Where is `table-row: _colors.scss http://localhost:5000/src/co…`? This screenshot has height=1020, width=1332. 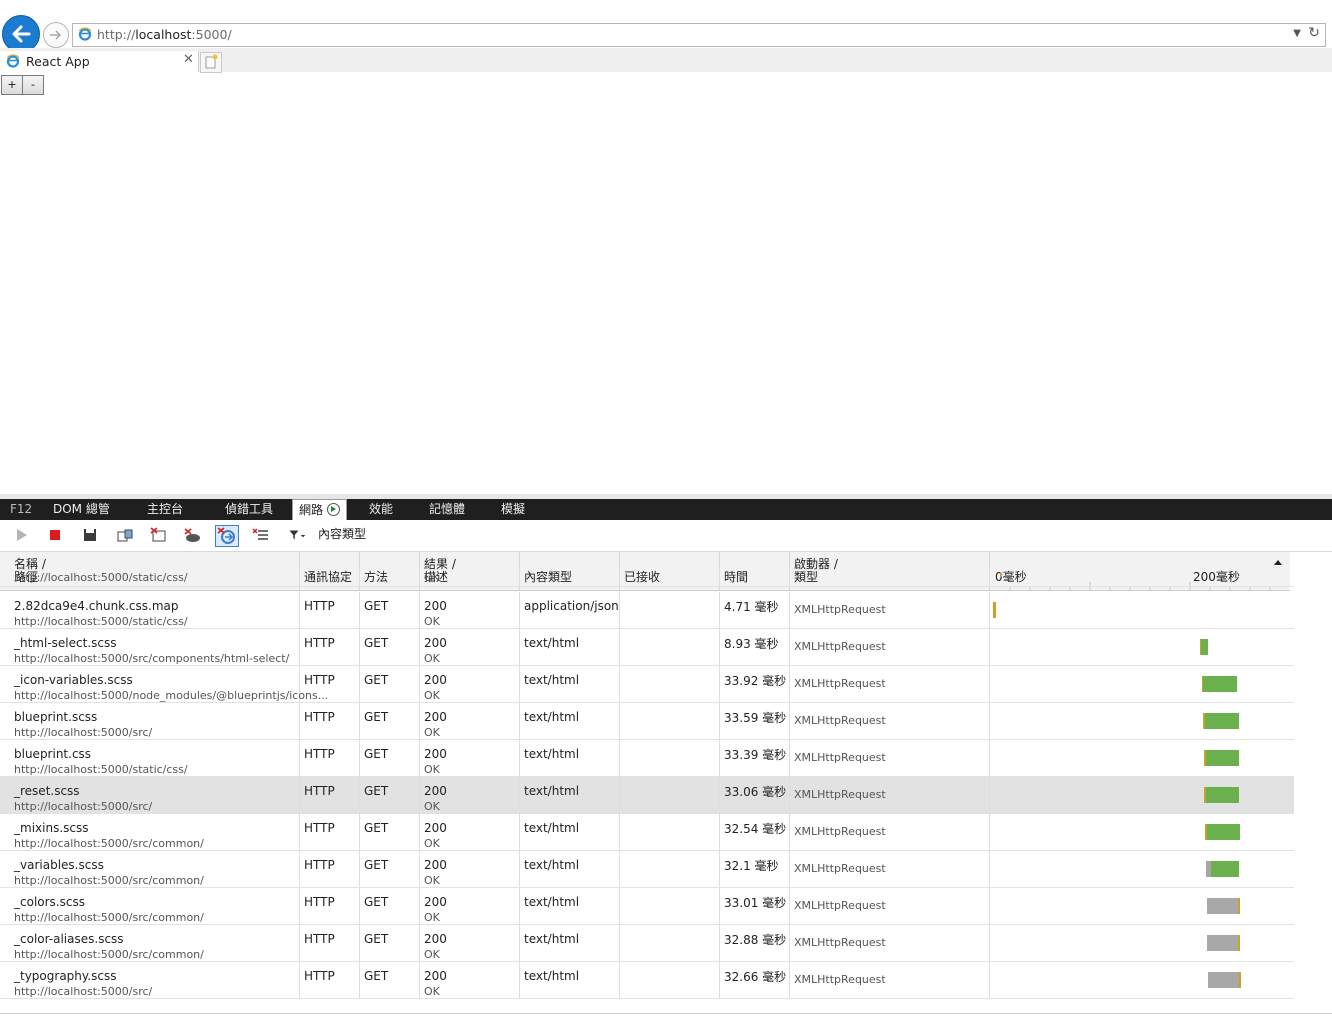
table-row: _colors.scss http://localhost:5000/src/co… is located at coordinates (647, 906).